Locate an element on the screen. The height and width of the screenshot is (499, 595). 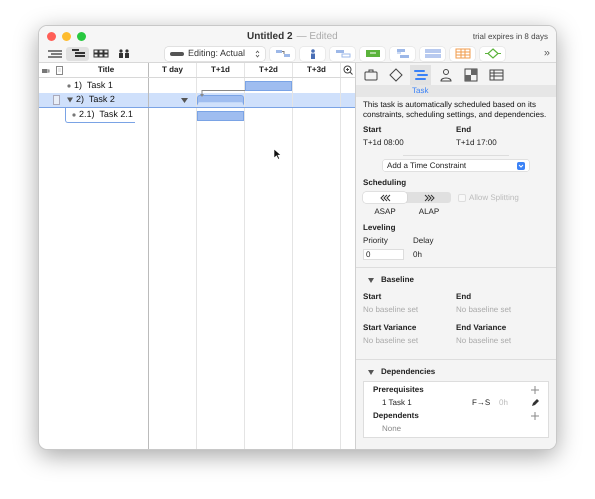
column-header: T+2d is located at coordinates (269, 70).